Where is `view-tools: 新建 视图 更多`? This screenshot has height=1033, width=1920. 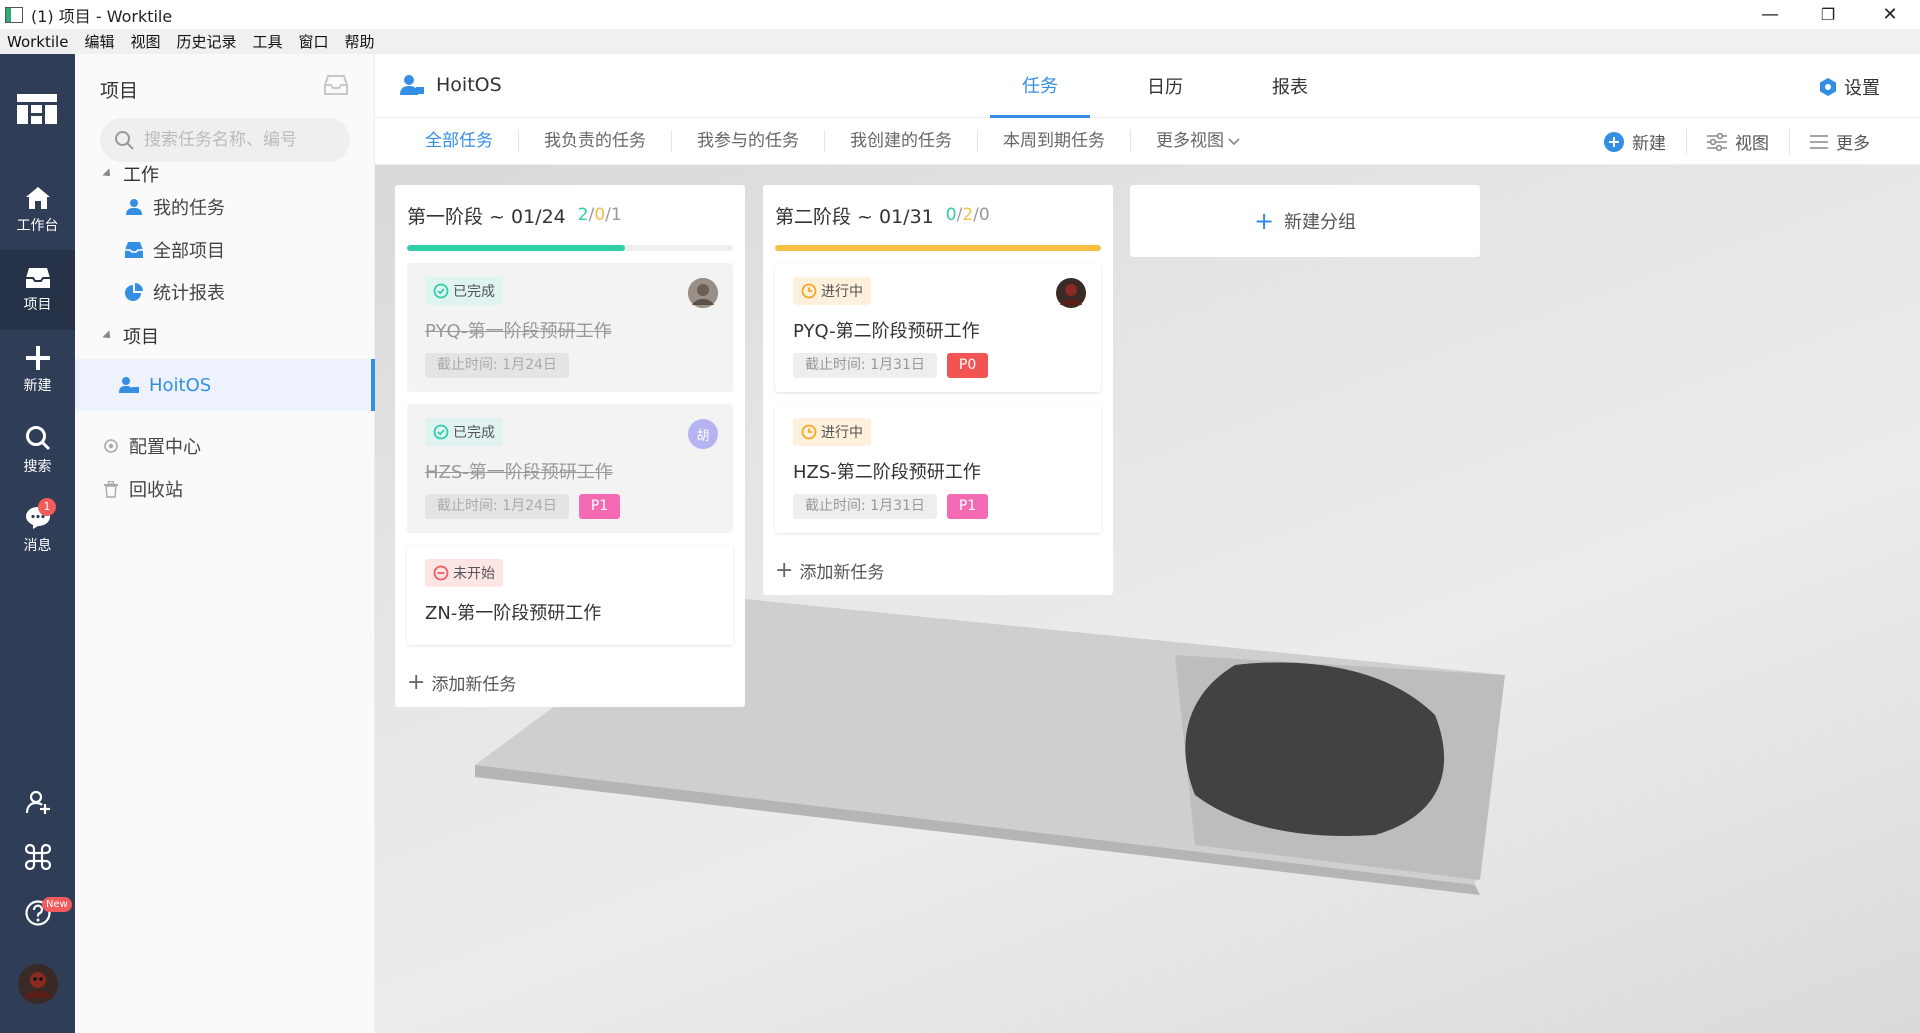
view-tools: 新建 视图 更多 is located at coordinates (1737, 141).